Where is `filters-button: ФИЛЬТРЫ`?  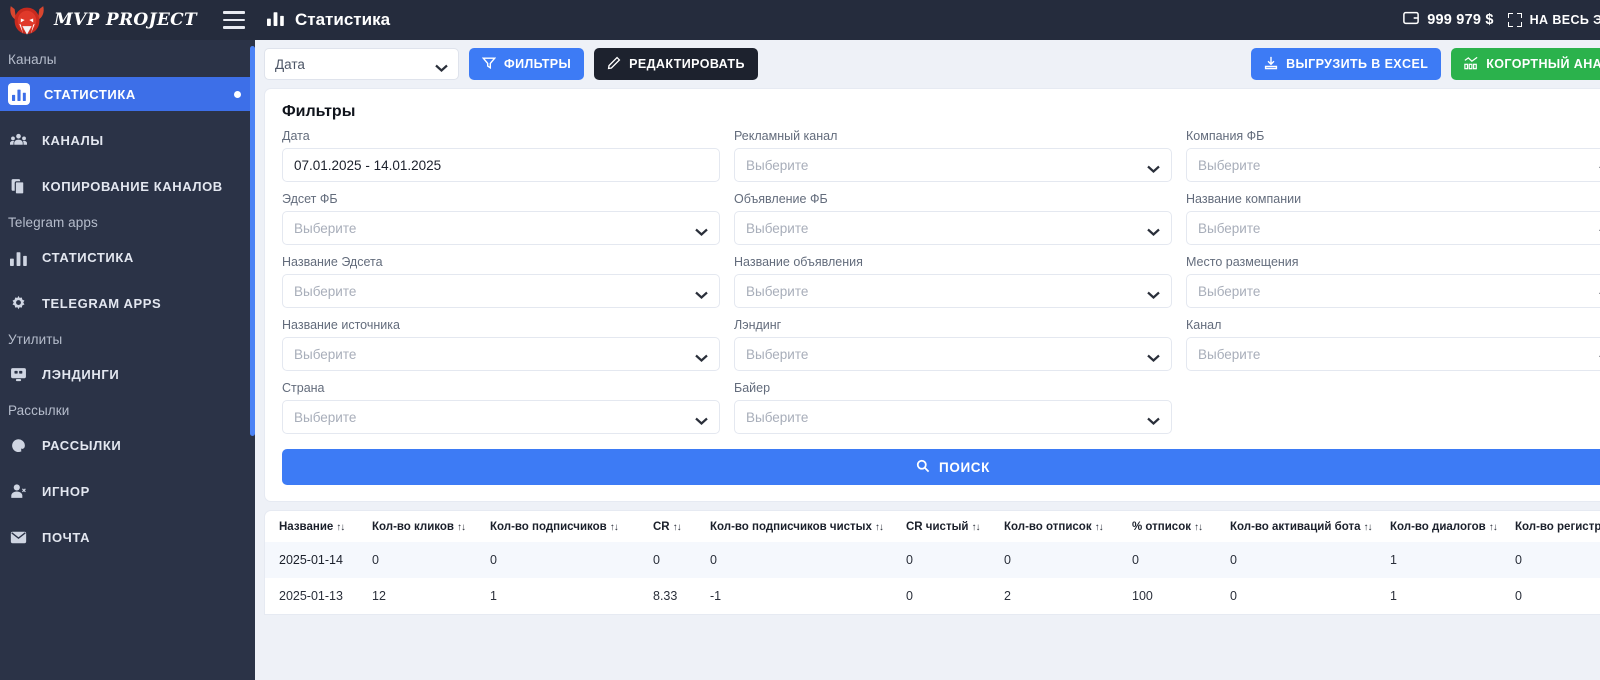
filters-button: ФИЛЬТРЫ is located at coordinates (527, 64).